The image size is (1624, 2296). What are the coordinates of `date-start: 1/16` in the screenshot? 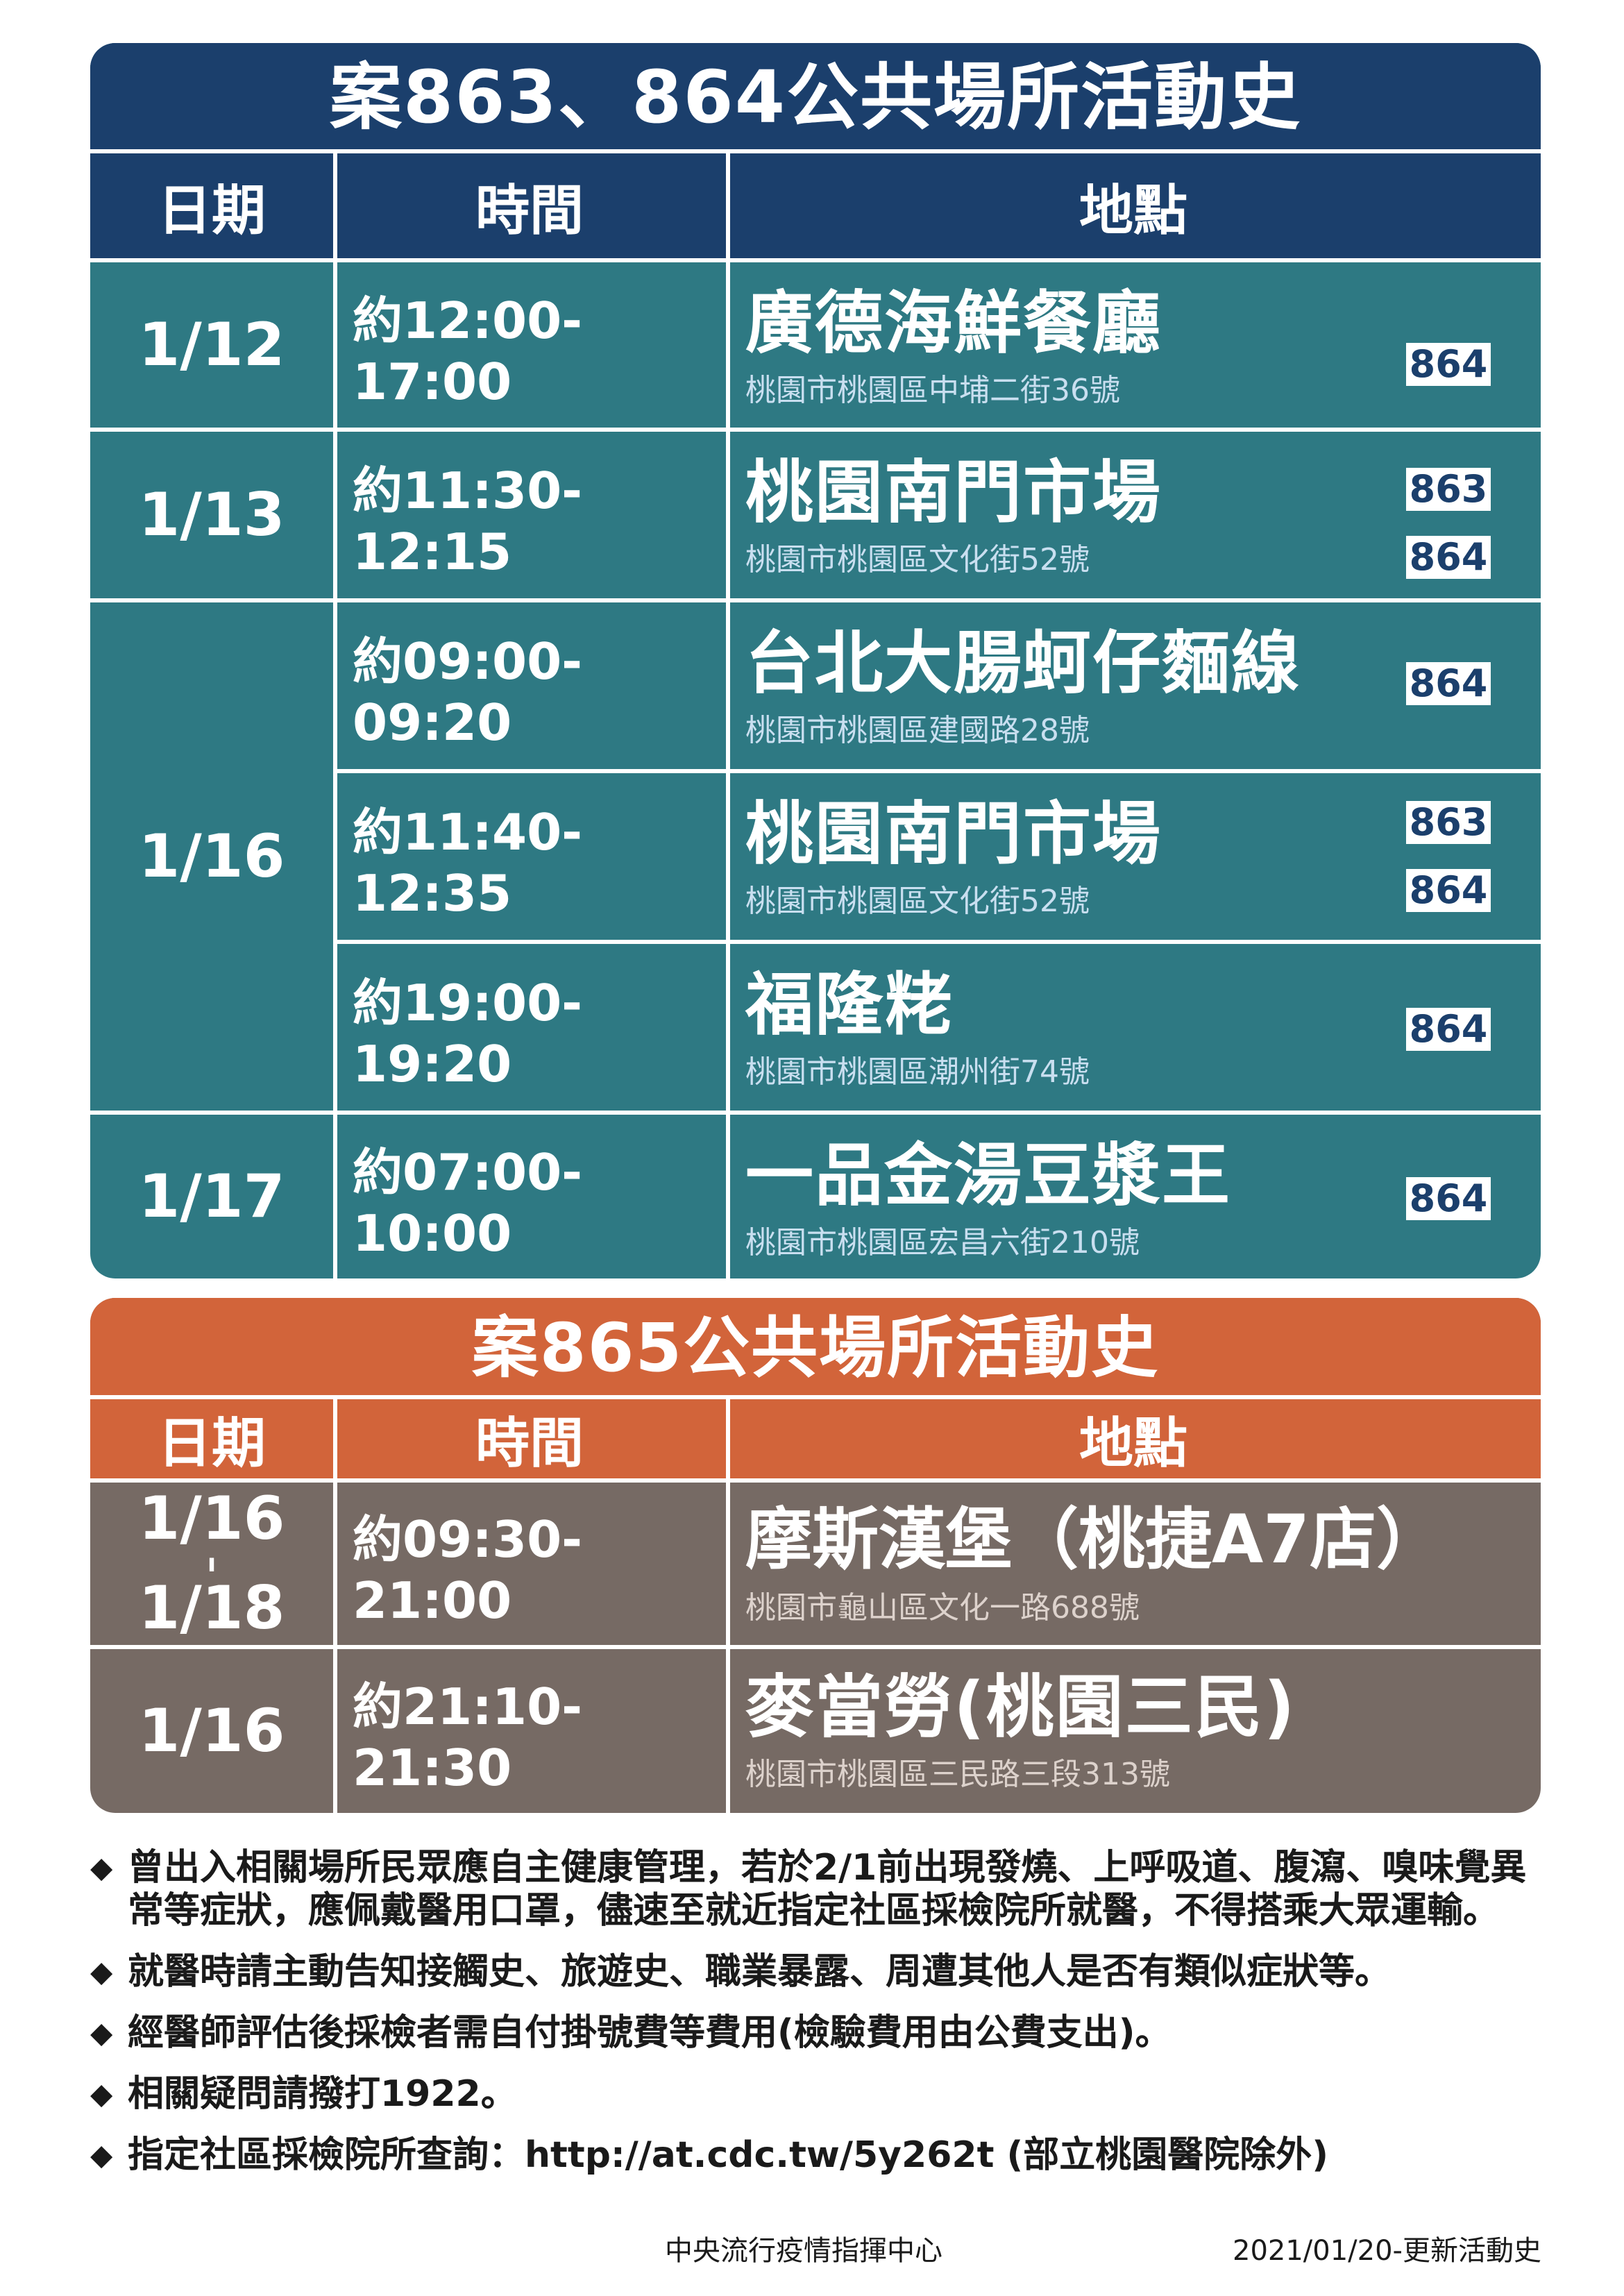 It's located at (212, 1519).